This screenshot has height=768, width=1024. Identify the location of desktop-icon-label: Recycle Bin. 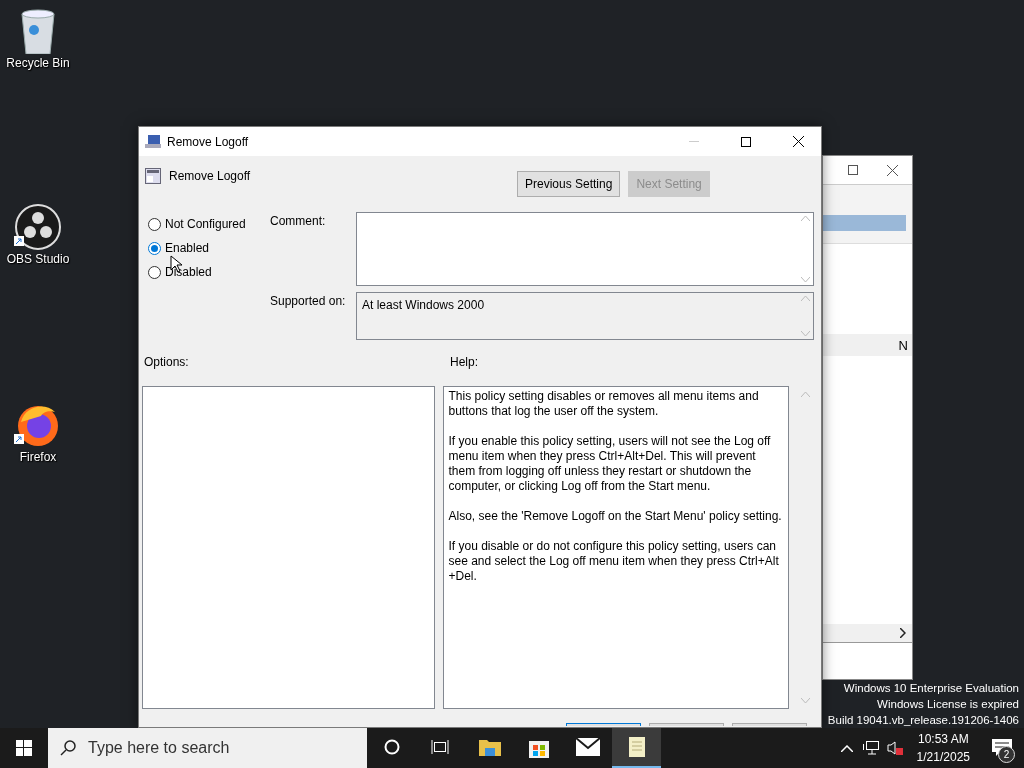
(38, 63).